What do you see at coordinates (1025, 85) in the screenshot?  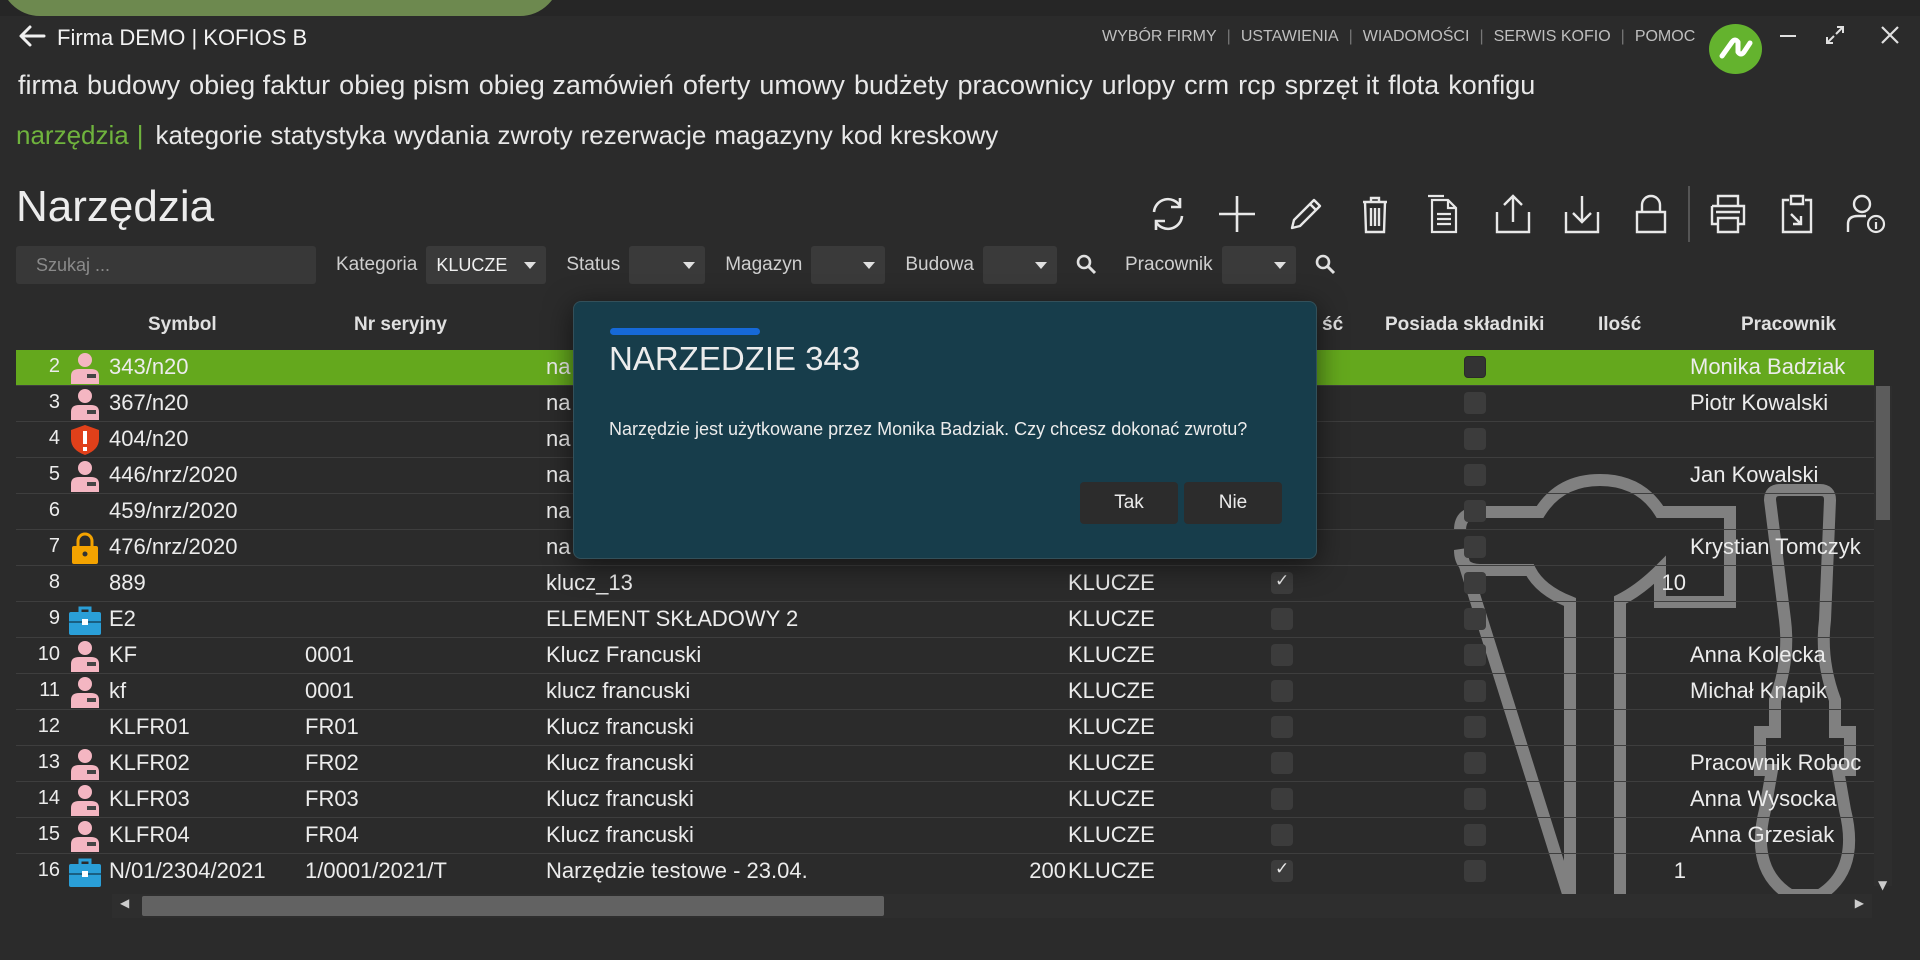 I see `module-nav-item: pracownicy` at bounding box center [1025, 85].